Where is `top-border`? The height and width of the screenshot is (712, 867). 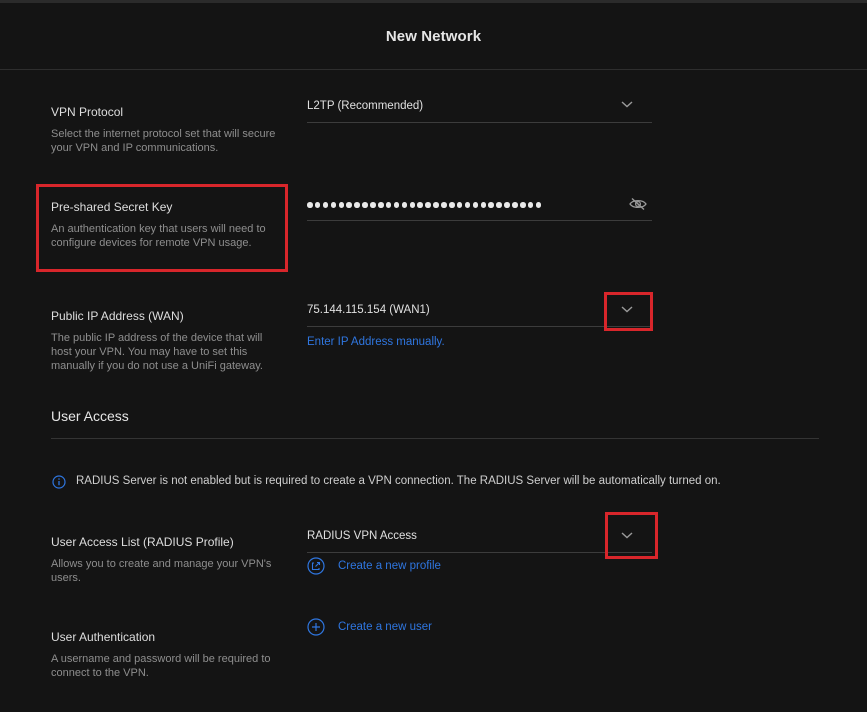
top-border is located at coordinates (433, 1).